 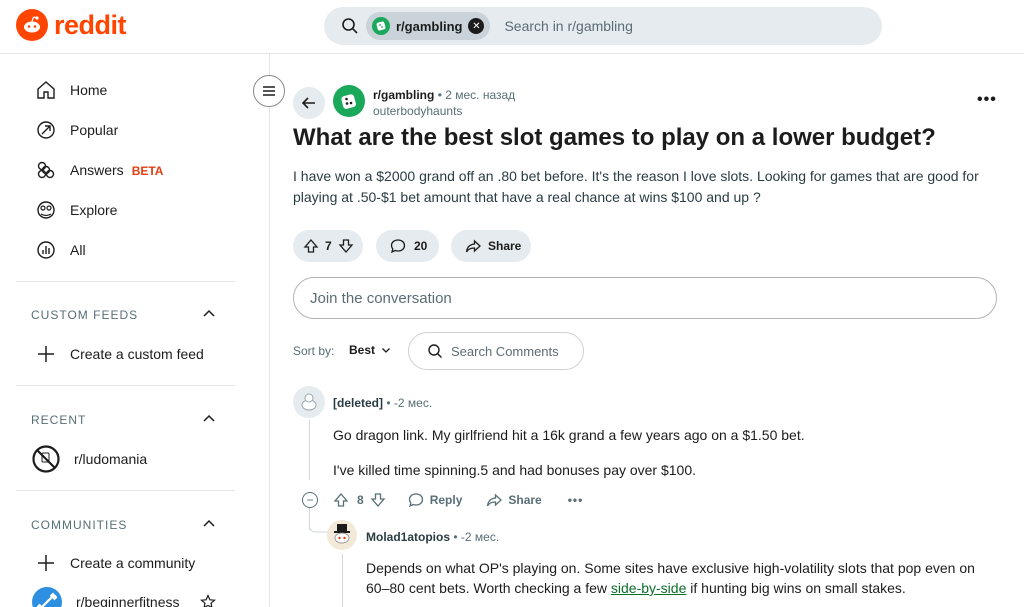 What do you see at coordinates (94, 130) in the screenshot?
I see `sidebar-item-label: Popular` at bounding box center [94, 130].